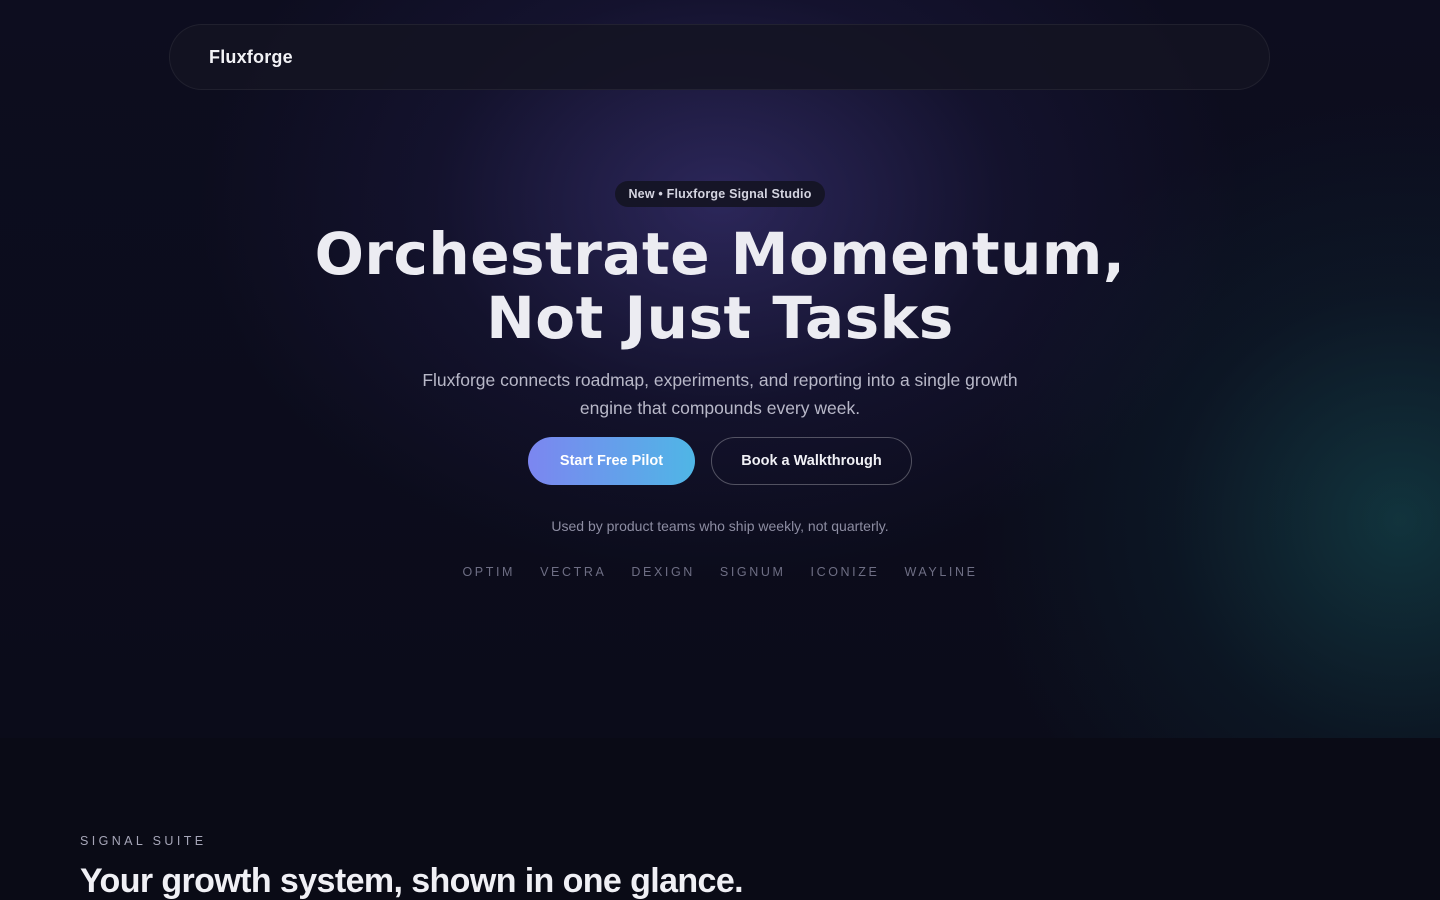 This screenshot has height=900, width=1440. What do you see at coordinates (811, 461) in the screenshot?
I see `book-walkthrough-button: Book a Walkthrough` at bounding box center [811, 461].